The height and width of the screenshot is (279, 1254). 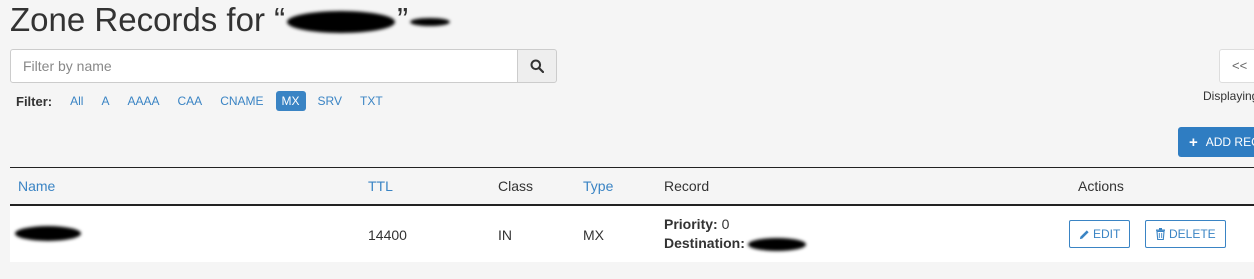 I want to click on delete-button: DELETE, so click(x=1185, y=234).